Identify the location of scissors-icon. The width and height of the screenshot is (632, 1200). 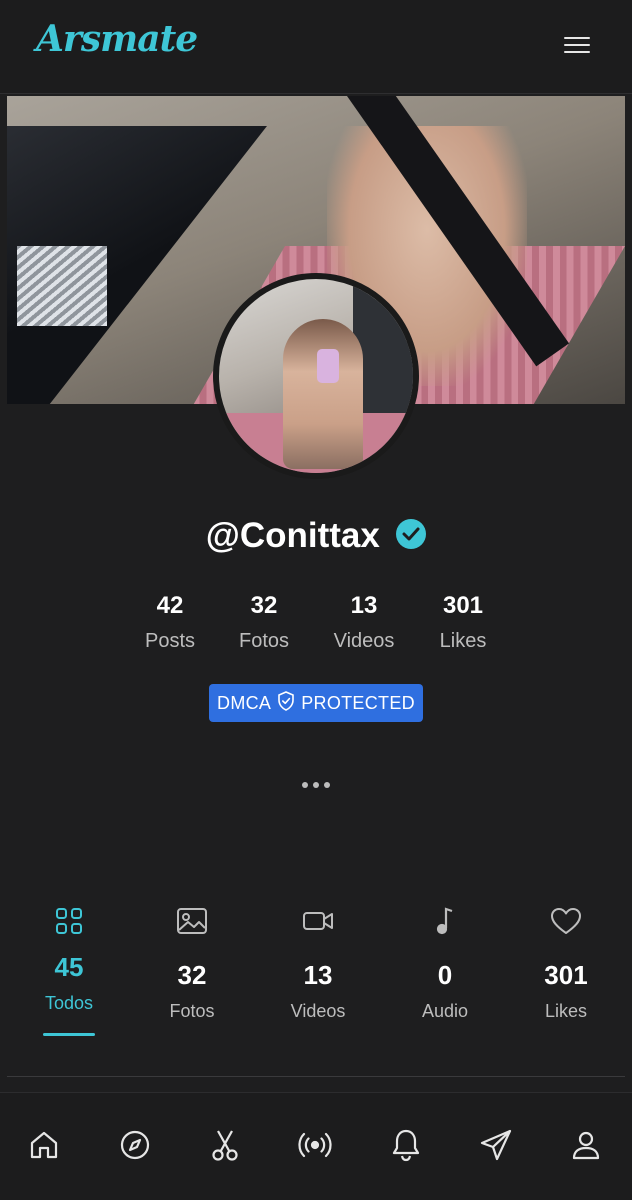
(225, 1145).